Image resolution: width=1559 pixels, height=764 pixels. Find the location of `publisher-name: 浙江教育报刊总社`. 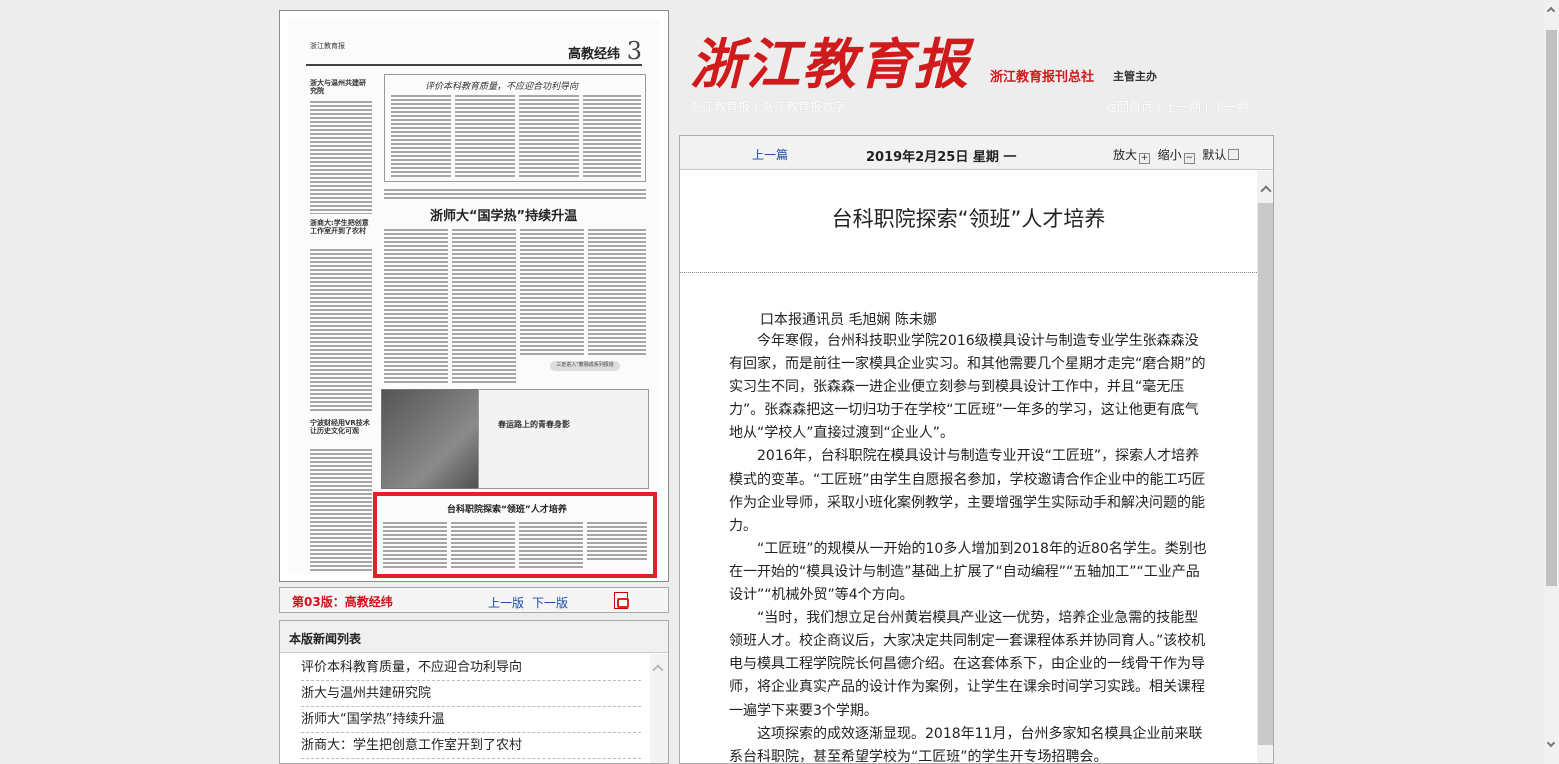

publisher-name: 浙江教育报刊总社 is located at coordinates (1042, 77).